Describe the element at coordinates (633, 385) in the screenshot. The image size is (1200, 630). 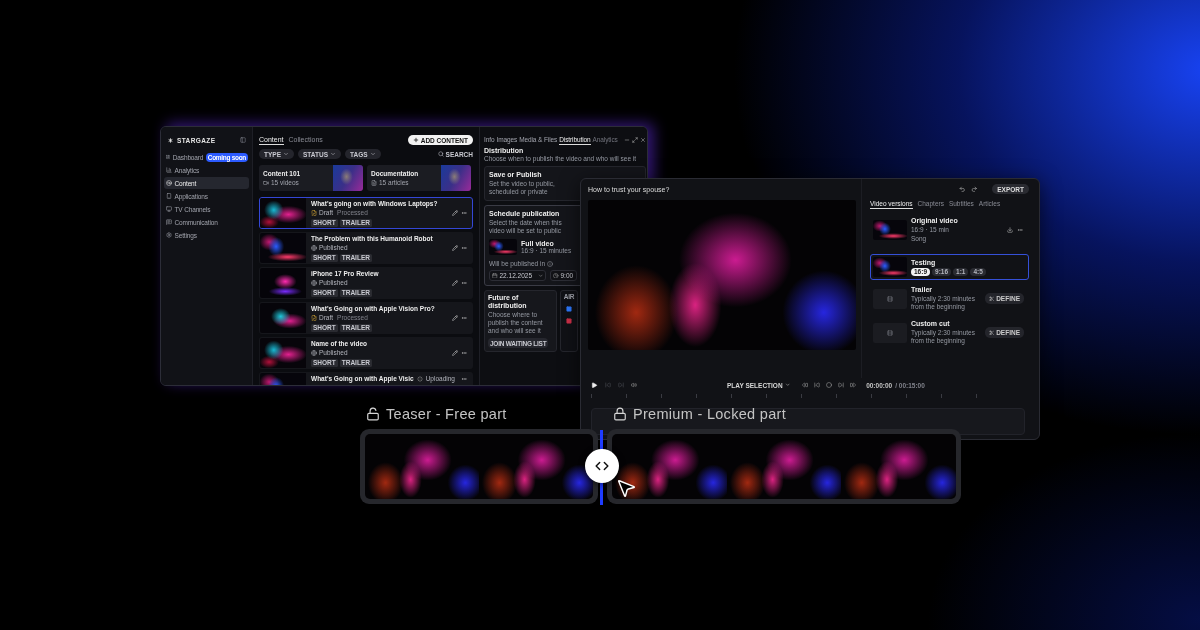
I see `volume-icon` at that location.